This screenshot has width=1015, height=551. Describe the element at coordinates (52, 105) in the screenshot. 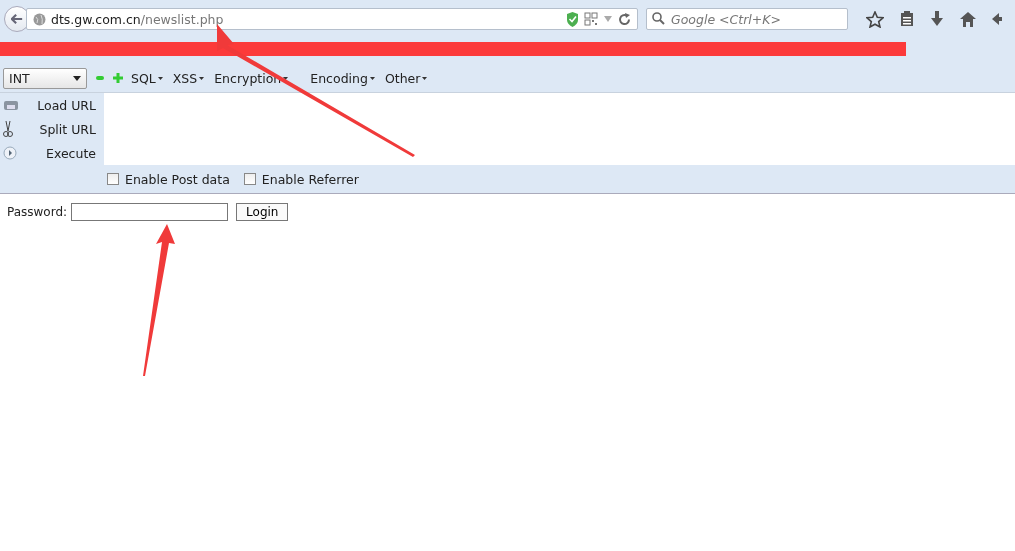

I see `load-button: Load URL` at that location.